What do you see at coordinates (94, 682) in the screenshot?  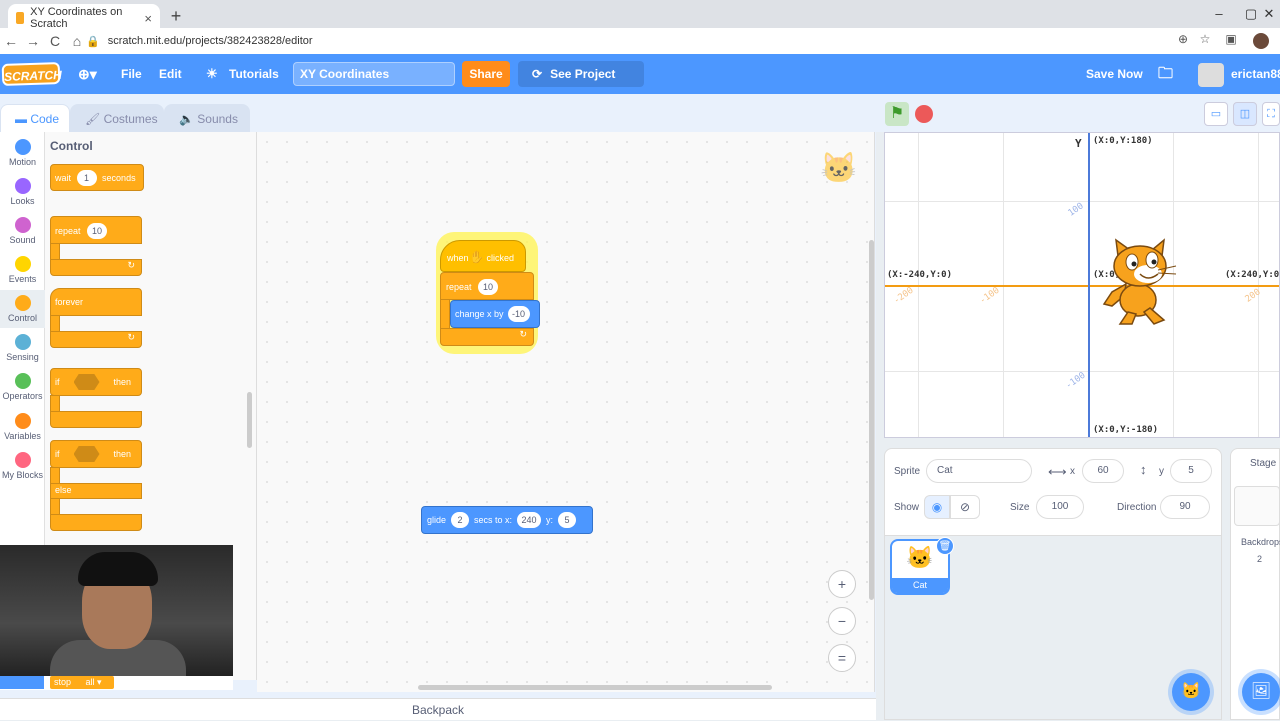 I see `stop-dropdown: all ▾` at bounding box center [94, 682].